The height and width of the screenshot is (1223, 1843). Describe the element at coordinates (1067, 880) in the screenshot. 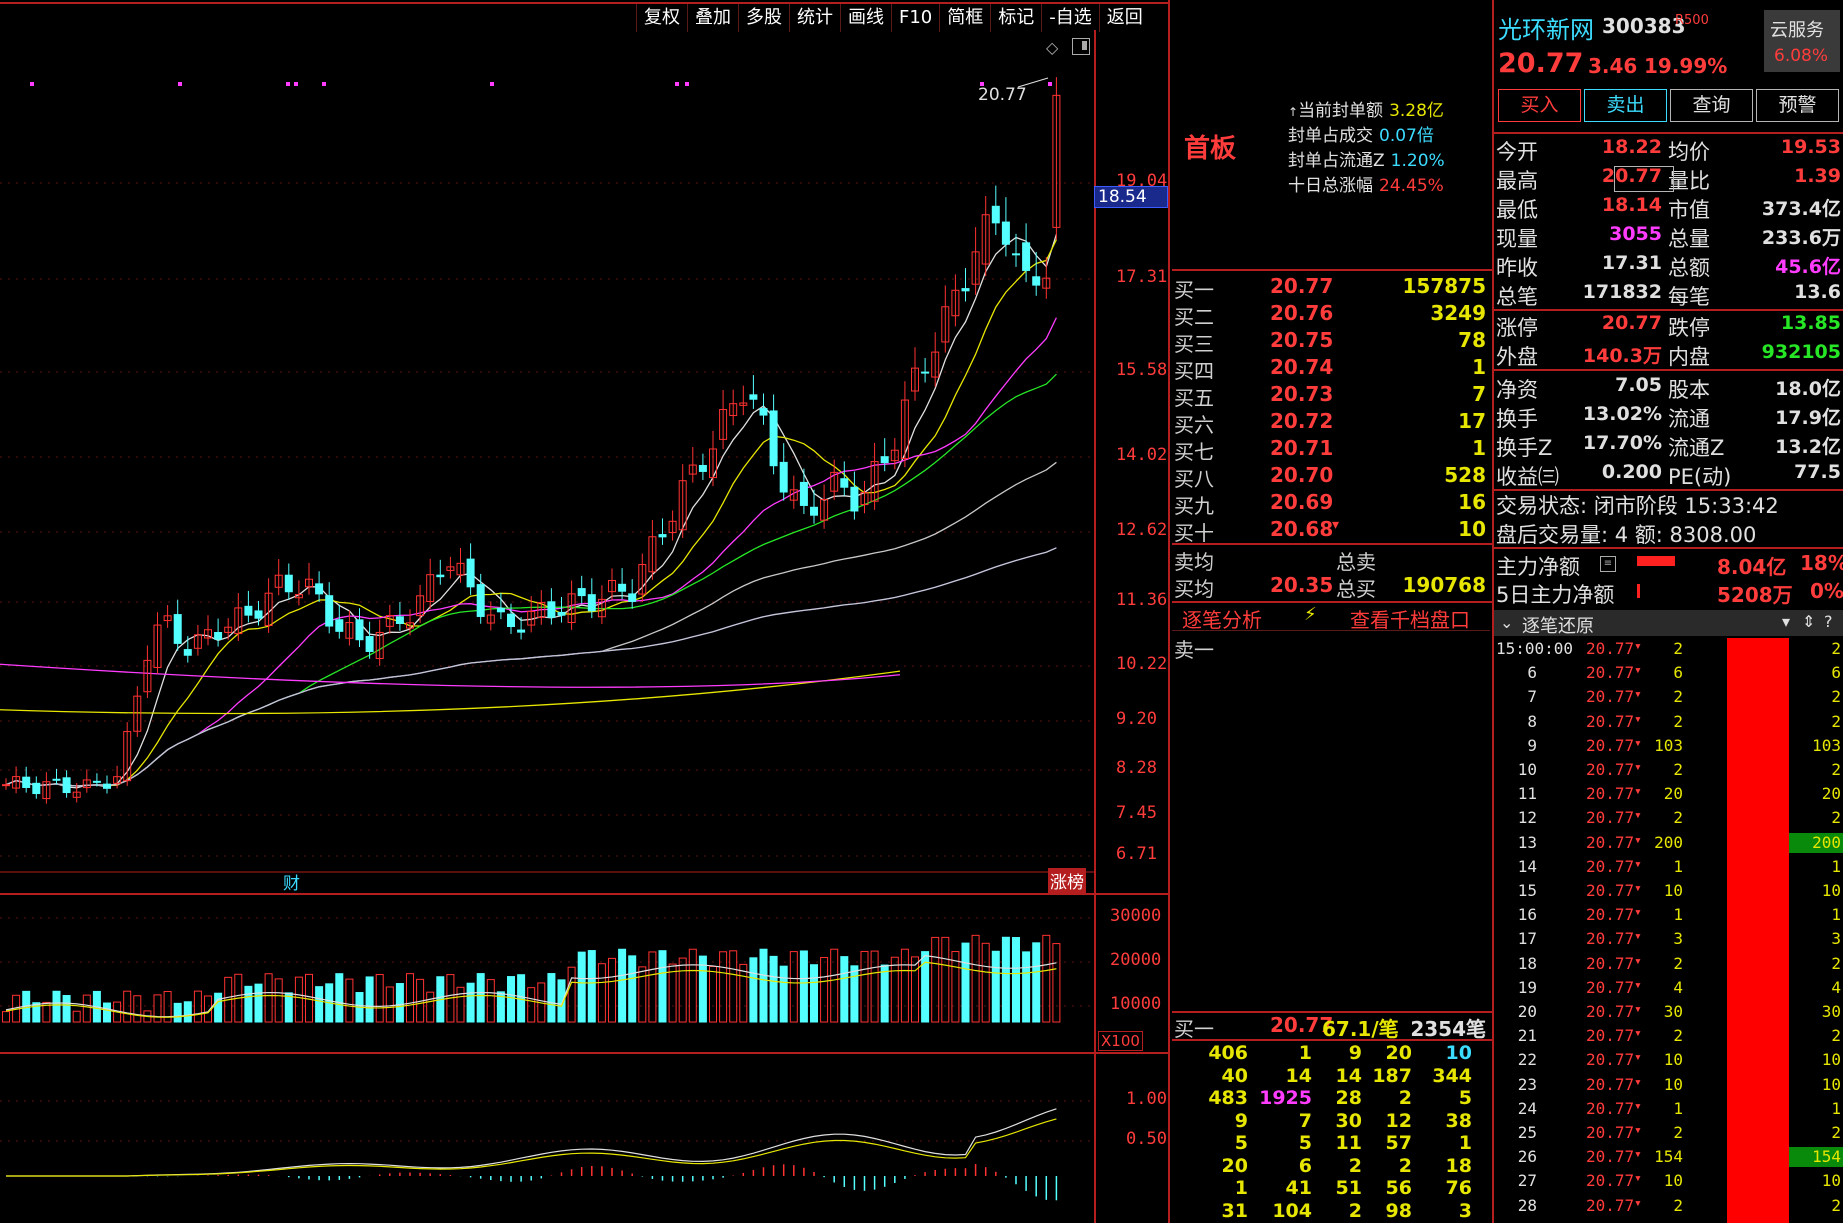

I see `limit-up-rank-marker: 涨榜` at that location.